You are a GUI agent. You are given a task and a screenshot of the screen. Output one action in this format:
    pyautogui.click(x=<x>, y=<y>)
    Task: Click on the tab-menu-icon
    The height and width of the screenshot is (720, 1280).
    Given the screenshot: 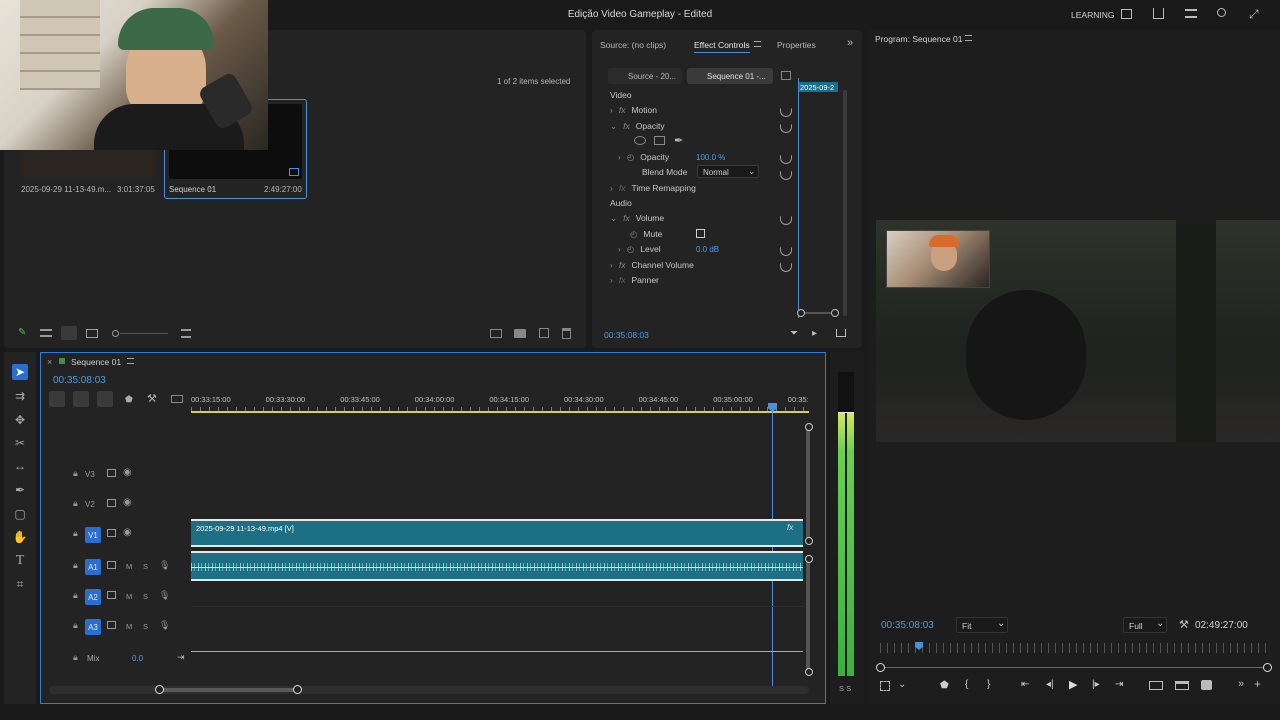 What is the action you would take?
    pyautogui.click(x=757, y=44)
    